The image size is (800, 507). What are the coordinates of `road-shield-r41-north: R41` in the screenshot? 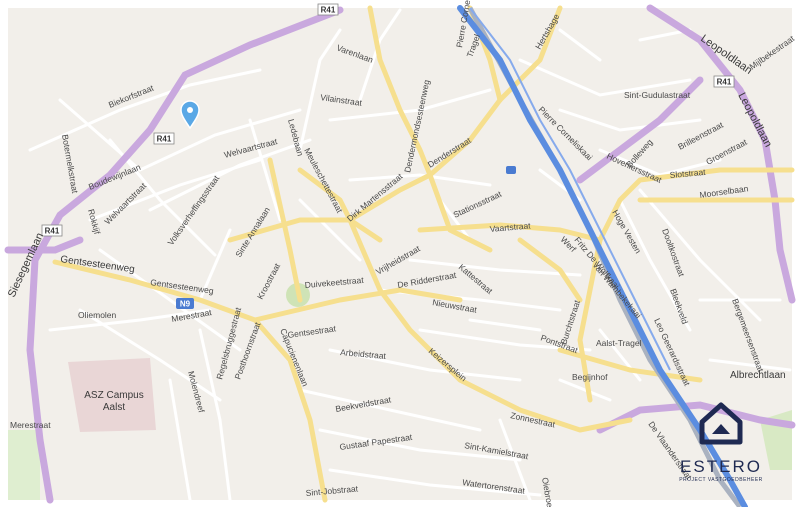 It's located at (328, 9).